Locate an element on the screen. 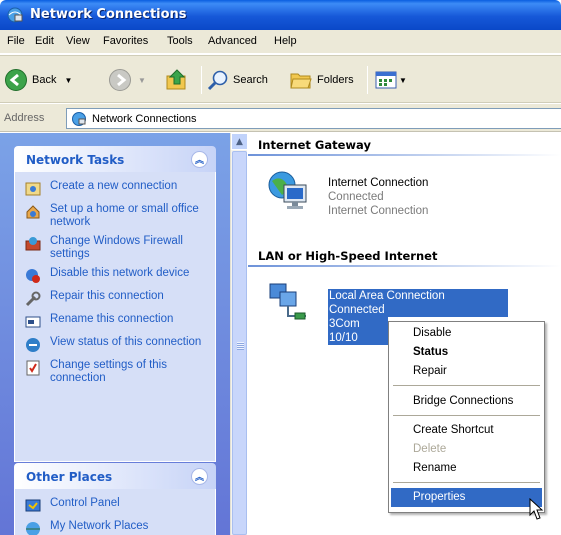 This screenshot has height=535, width=561. menu-edit: Edit is located at coordinates (44, 41).